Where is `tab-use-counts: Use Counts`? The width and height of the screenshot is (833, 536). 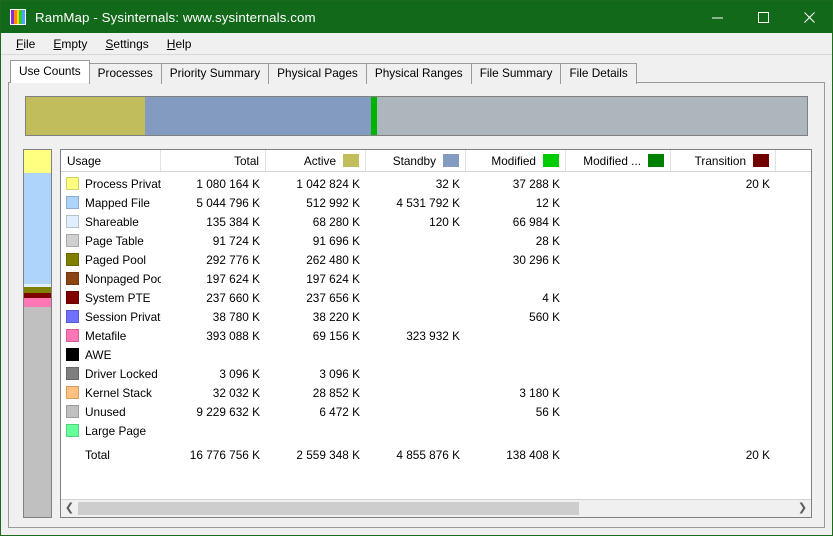
tab-use-counts: Use Counts is located at coordinates (50, 71).